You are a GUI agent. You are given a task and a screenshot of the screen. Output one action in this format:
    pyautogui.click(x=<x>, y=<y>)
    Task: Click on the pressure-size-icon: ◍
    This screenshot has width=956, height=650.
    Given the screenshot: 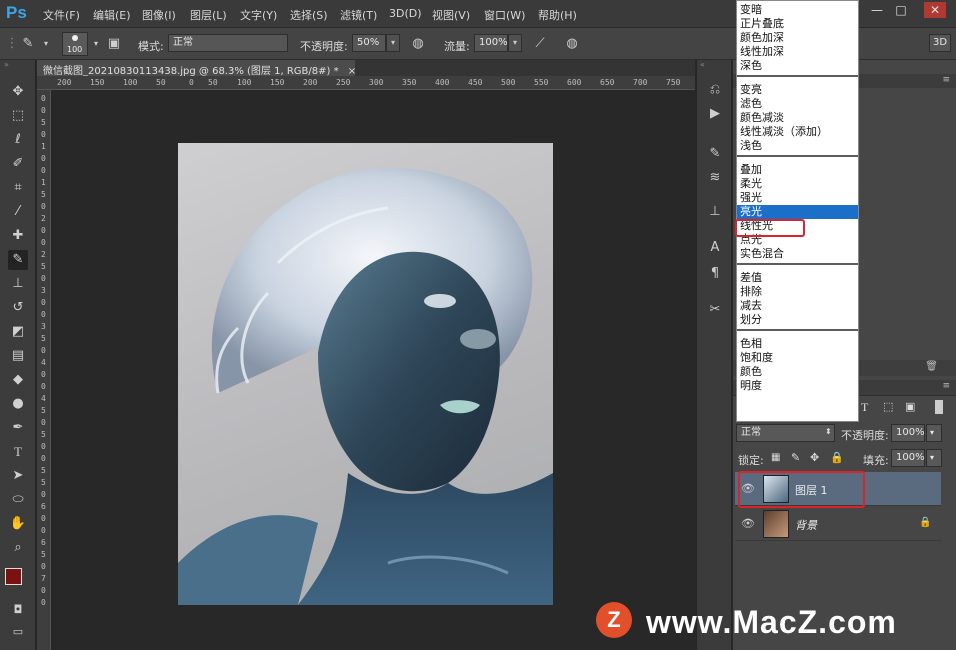 What is the action you would take?
    pyautogui.click(x=572, y=44)
    